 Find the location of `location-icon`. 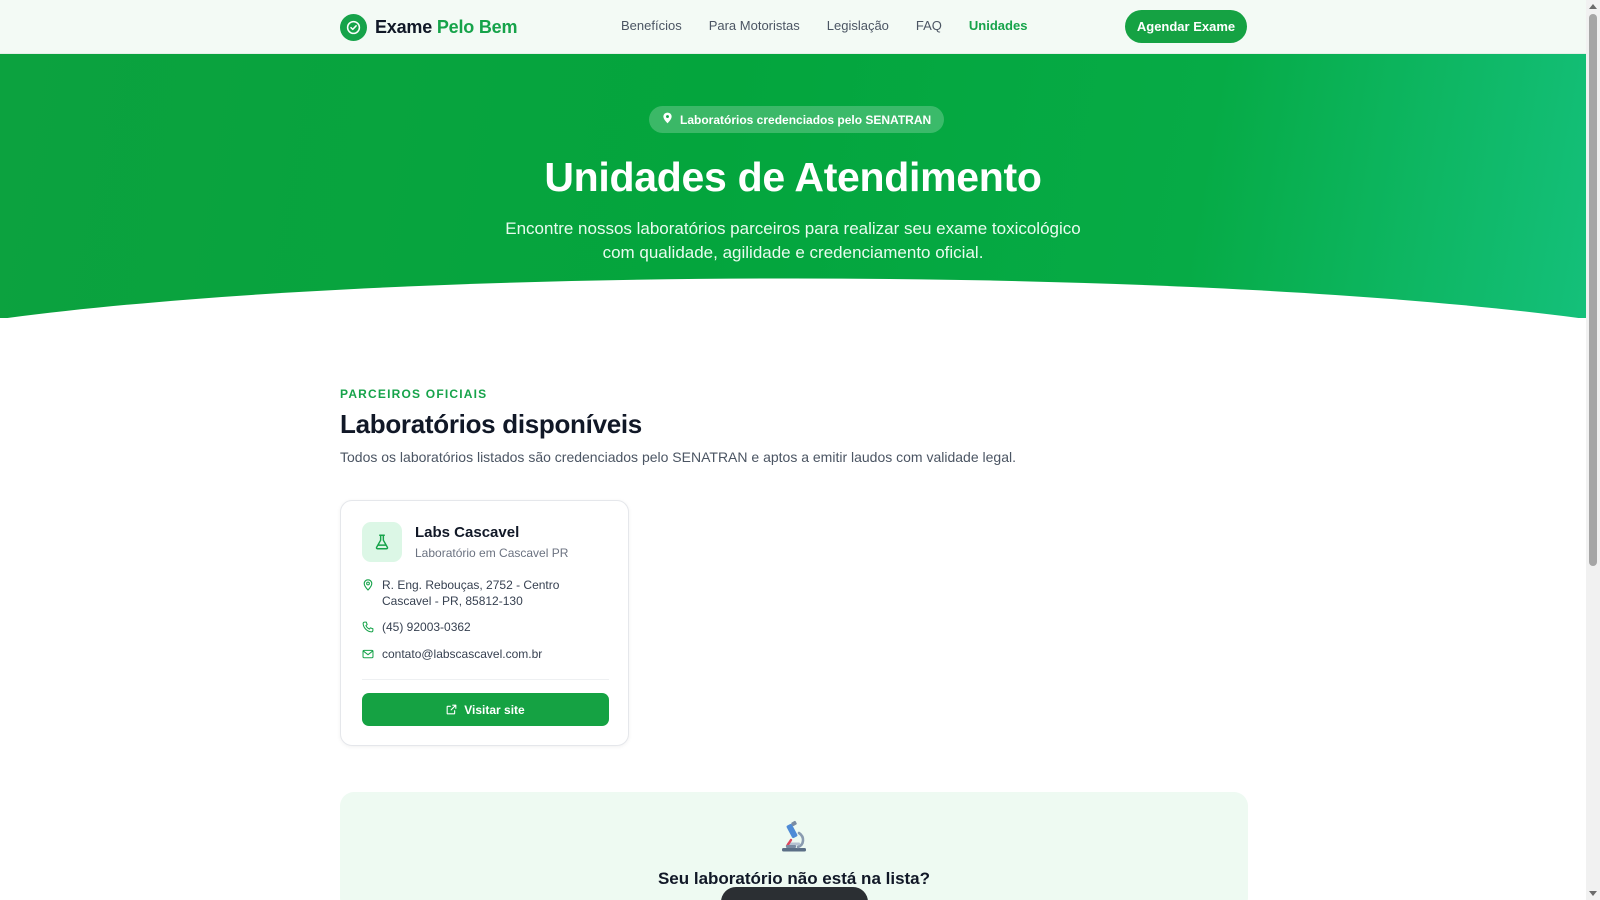

location-icon is located at coordinates (368, 585).